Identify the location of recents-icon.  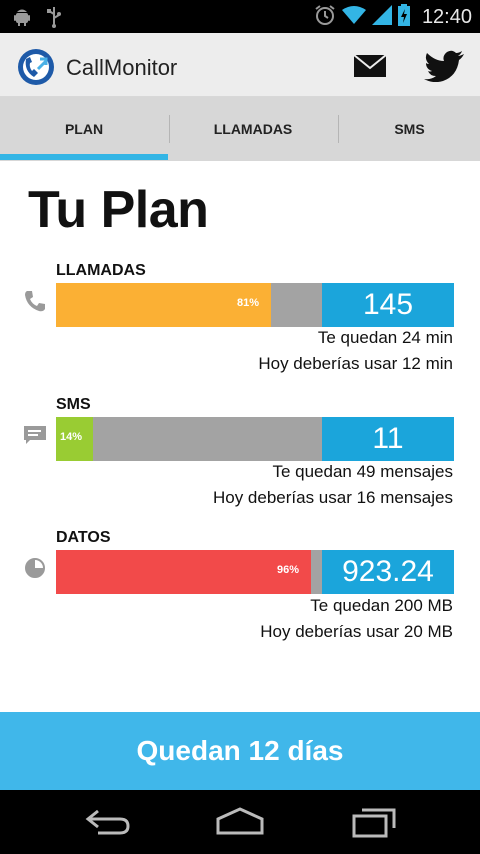
(374, 823).